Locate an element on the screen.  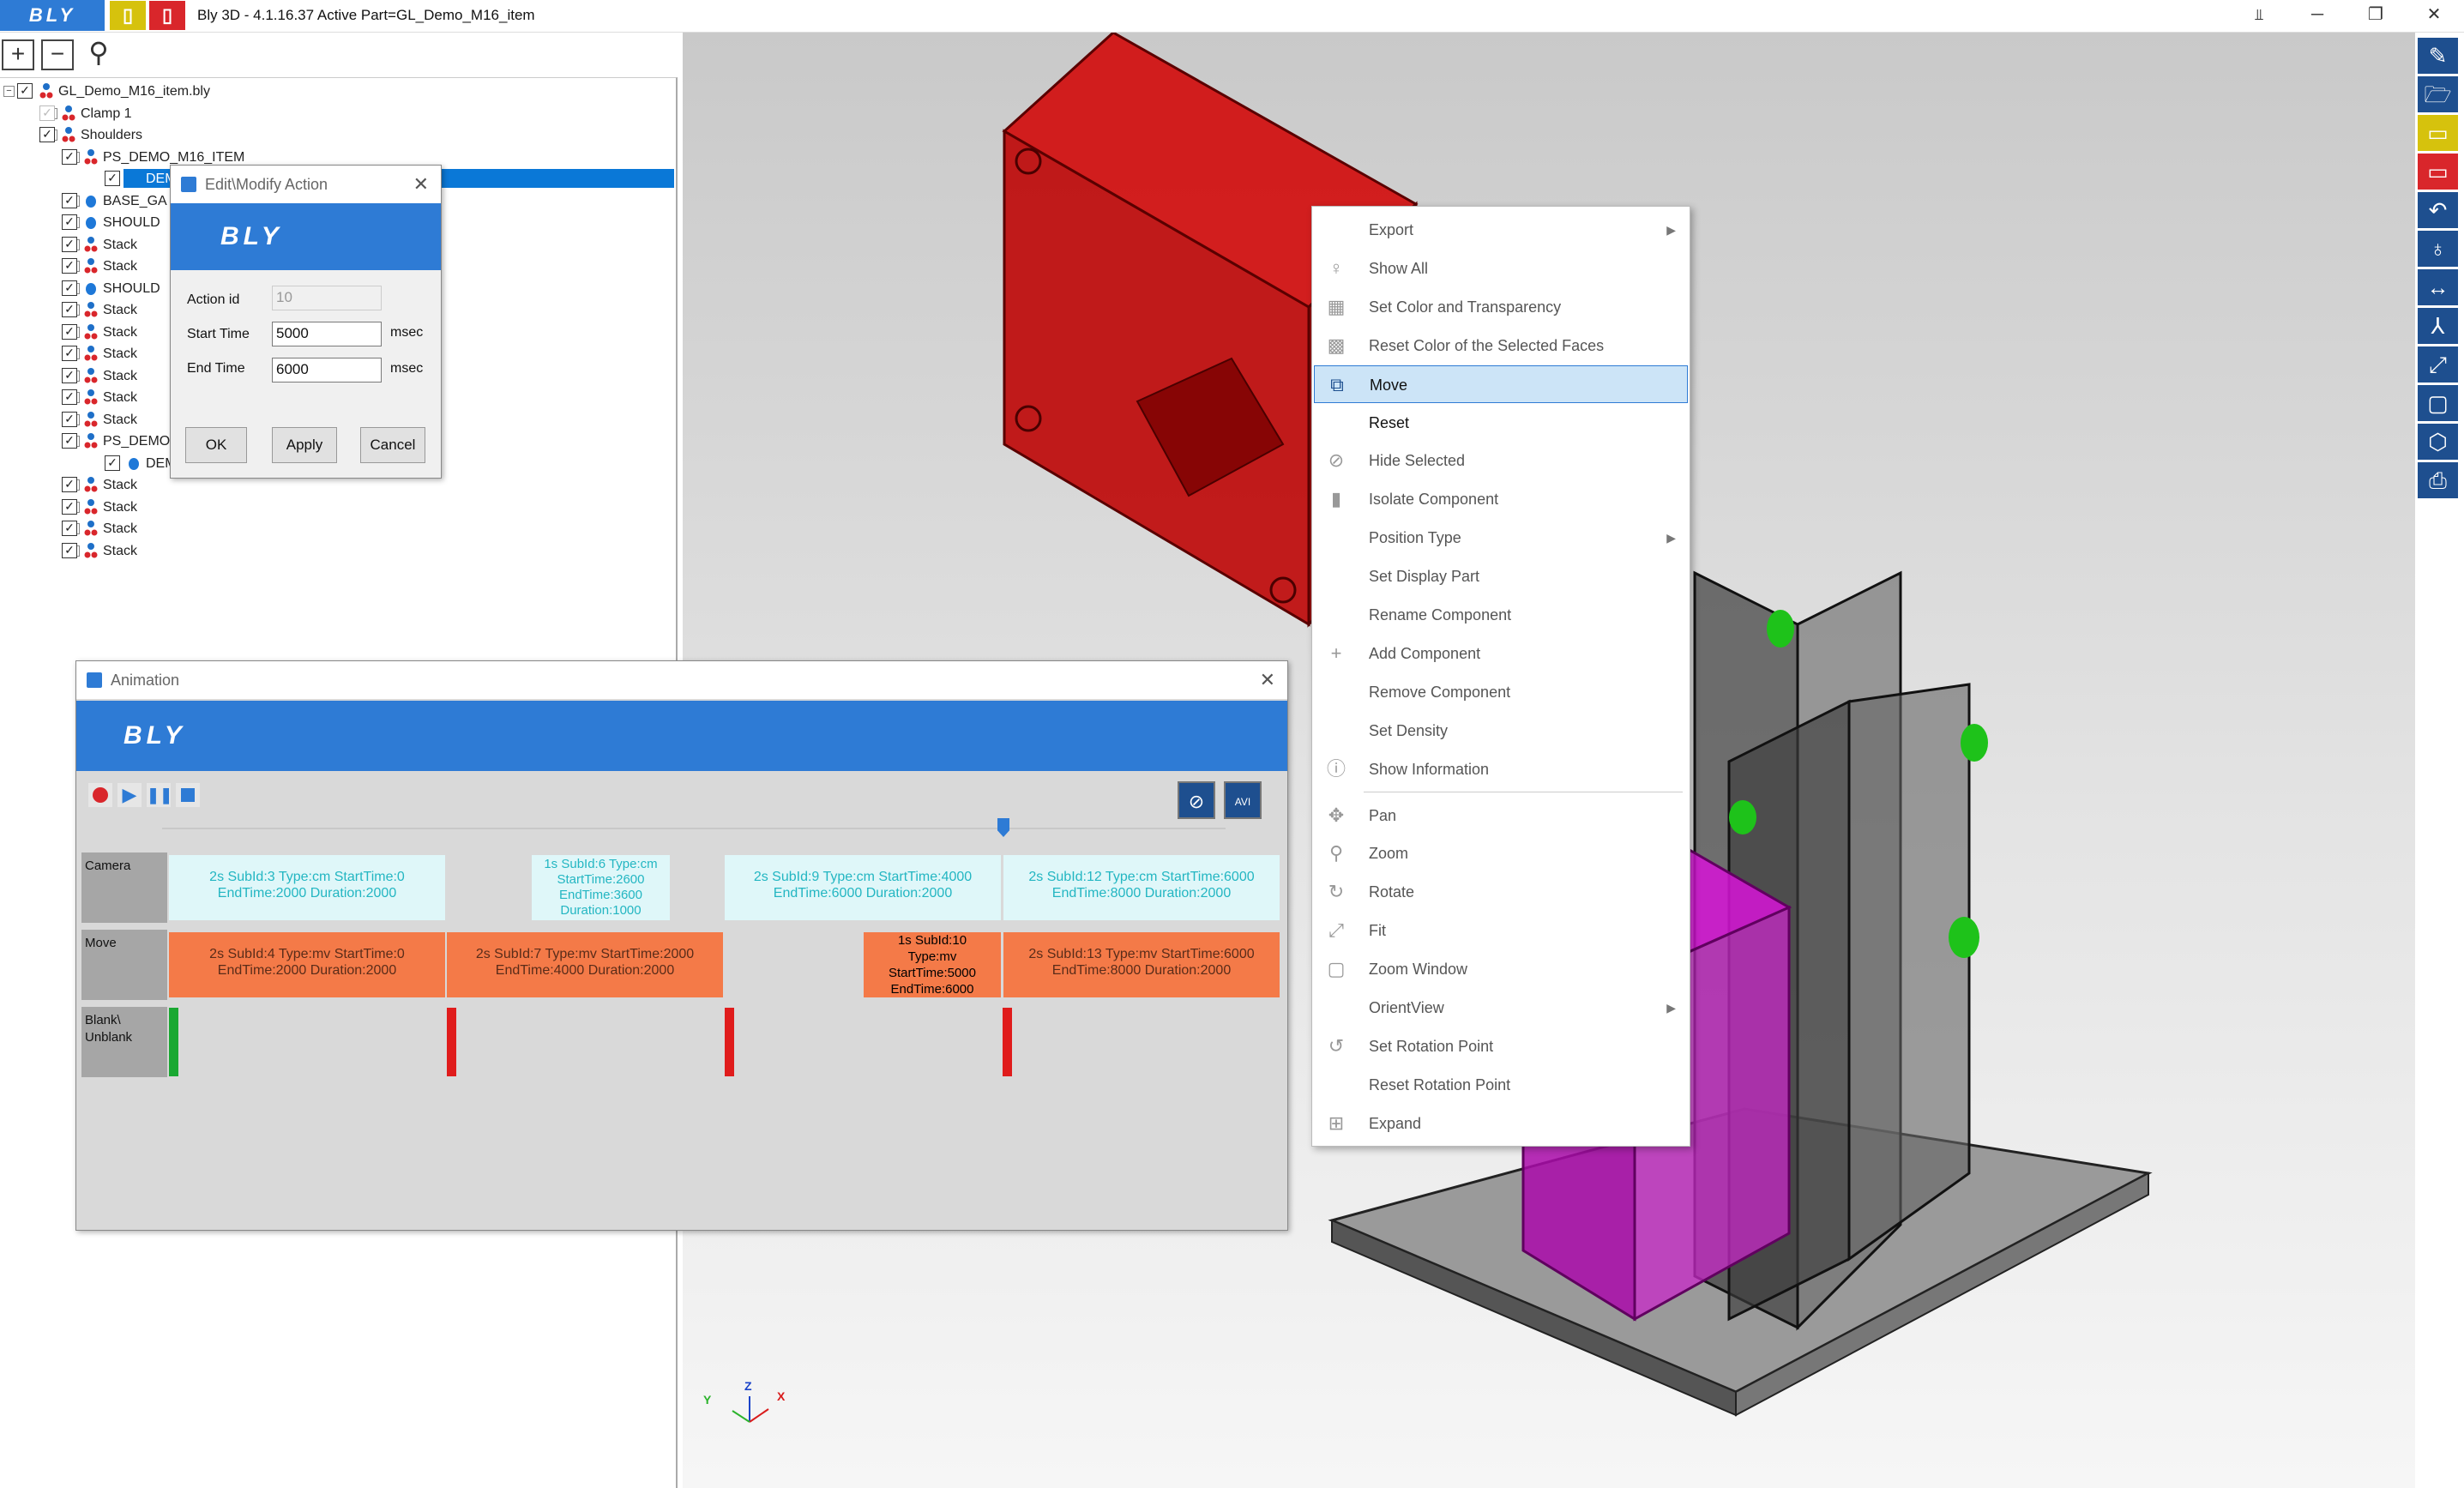
hide-toggle-button: ⊘ is located at coordinates (1196, 800).